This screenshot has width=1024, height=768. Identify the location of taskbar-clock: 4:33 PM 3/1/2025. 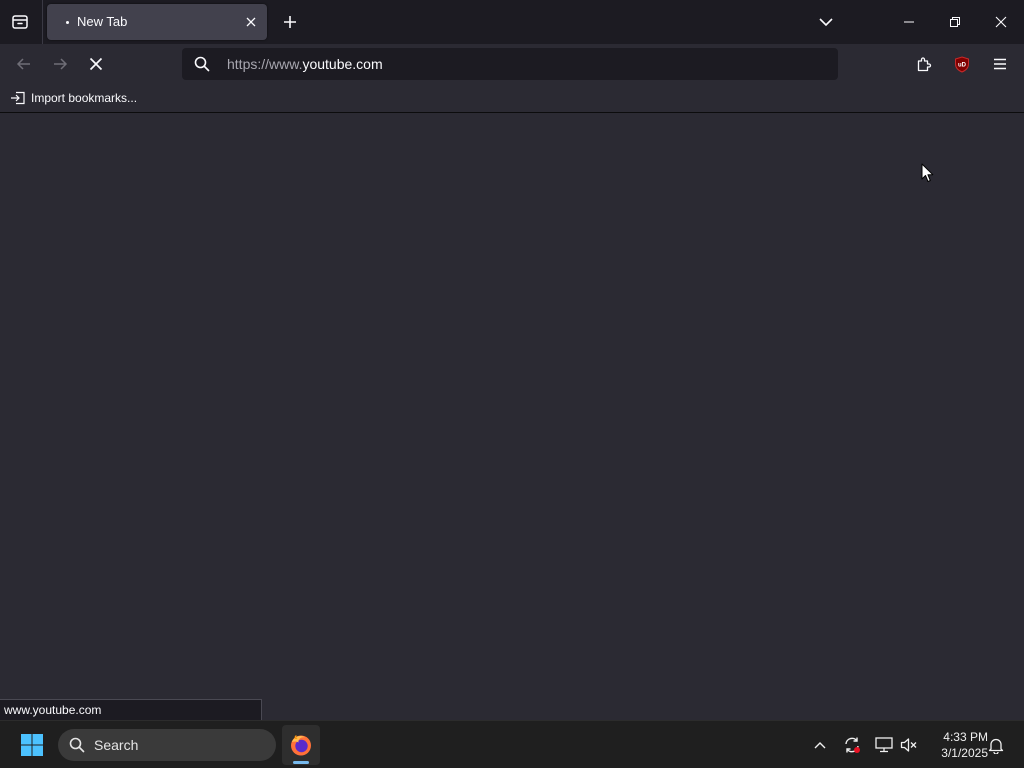
(957, 745).